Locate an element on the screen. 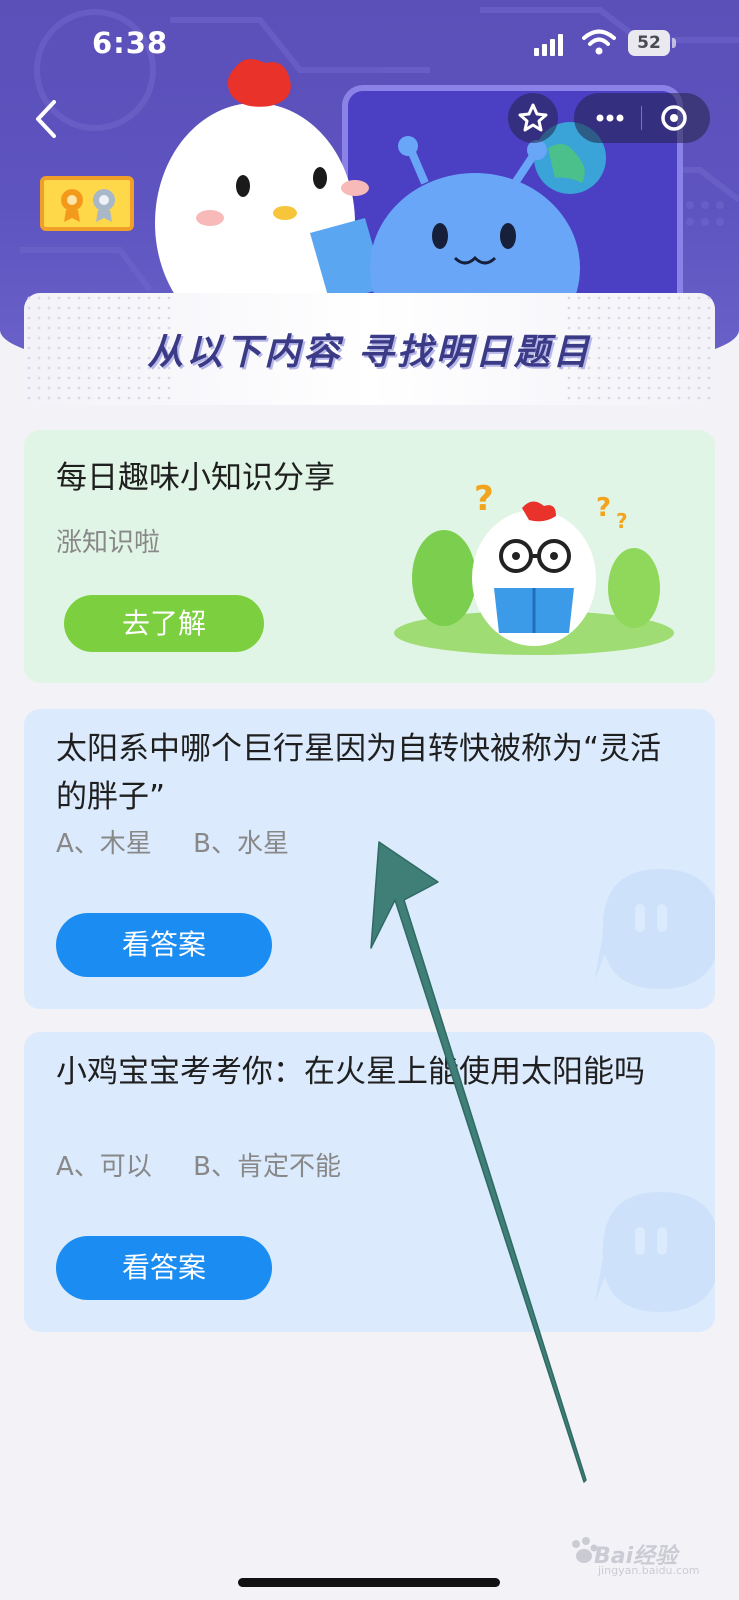  answer-options: A、可以 B、肯定不能 is located at coordinates (198, 1167).